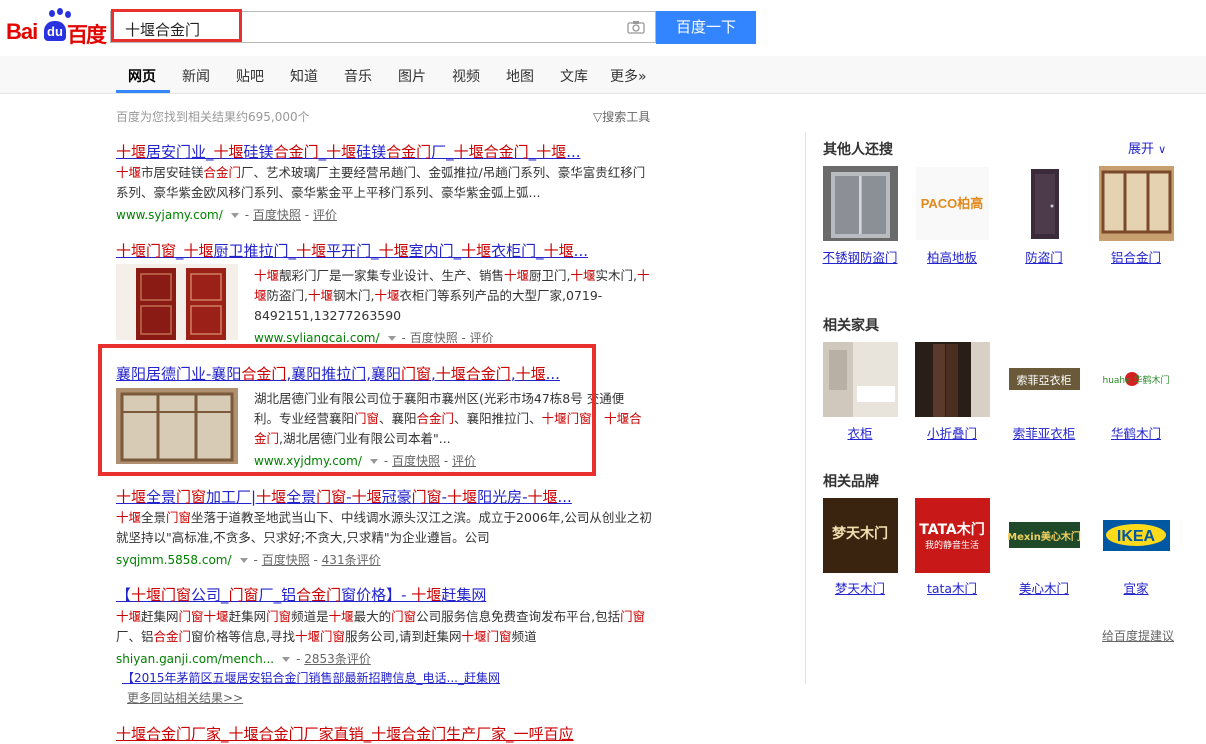 The height and width of the screenshot is (744, 1206). I want to click on mengtian-logo-image: 梦天木门, so click(860, 535).